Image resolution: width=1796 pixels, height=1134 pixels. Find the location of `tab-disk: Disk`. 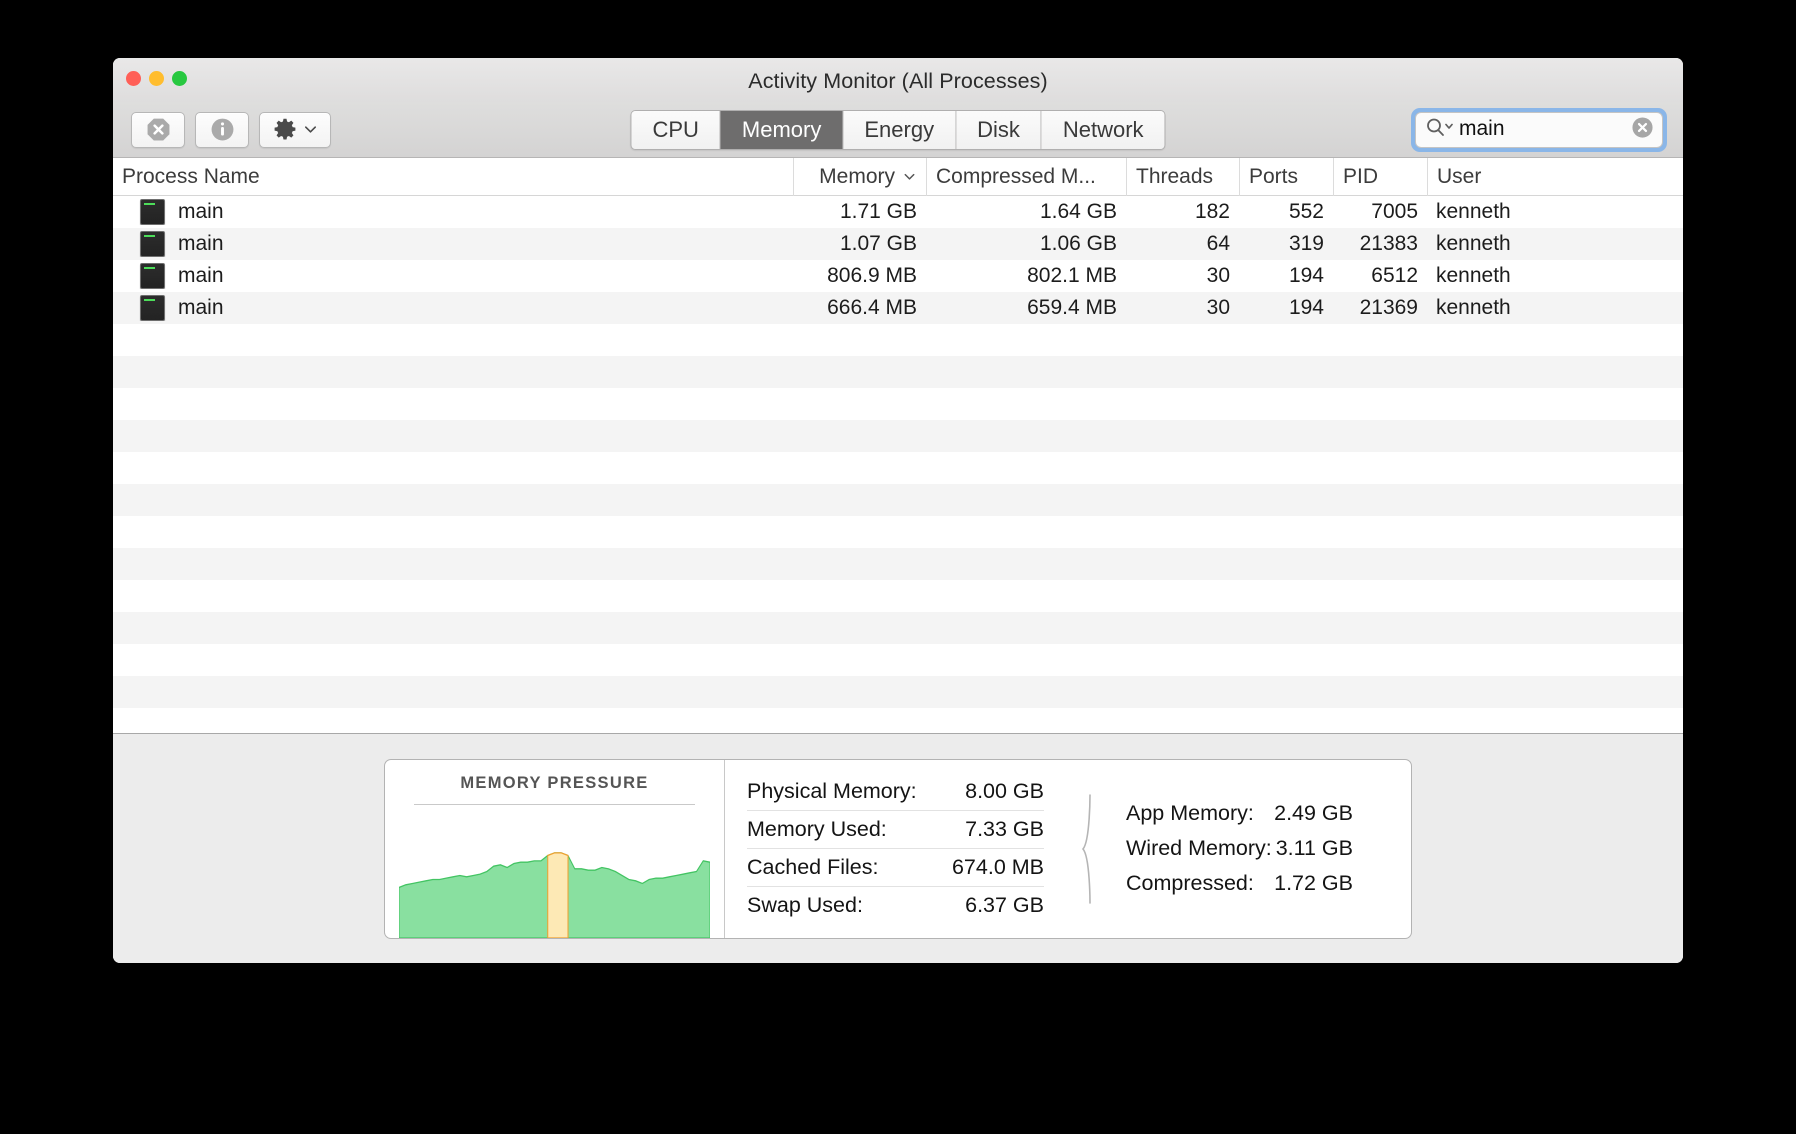

tab-disk: Disk is located at coordinates (999, 129).